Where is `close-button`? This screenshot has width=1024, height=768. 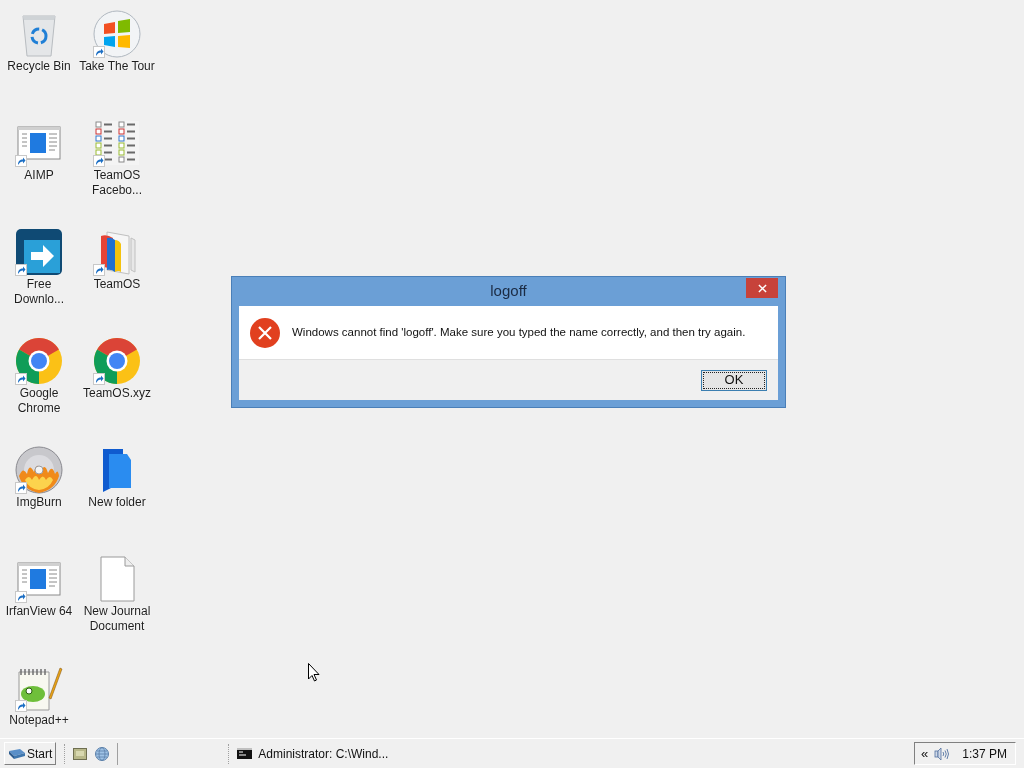
close-button is located at coordinates (762, 288).